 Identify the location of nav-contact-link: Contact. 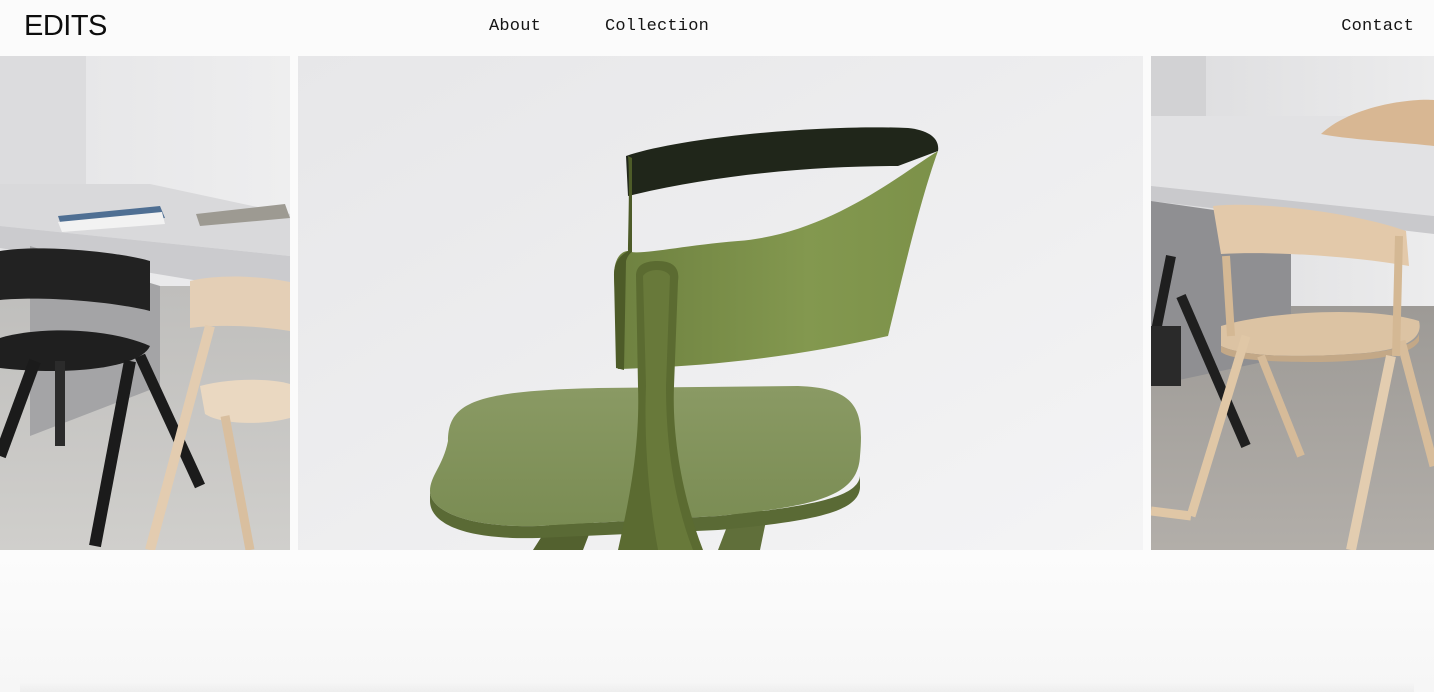
(1377, 27).